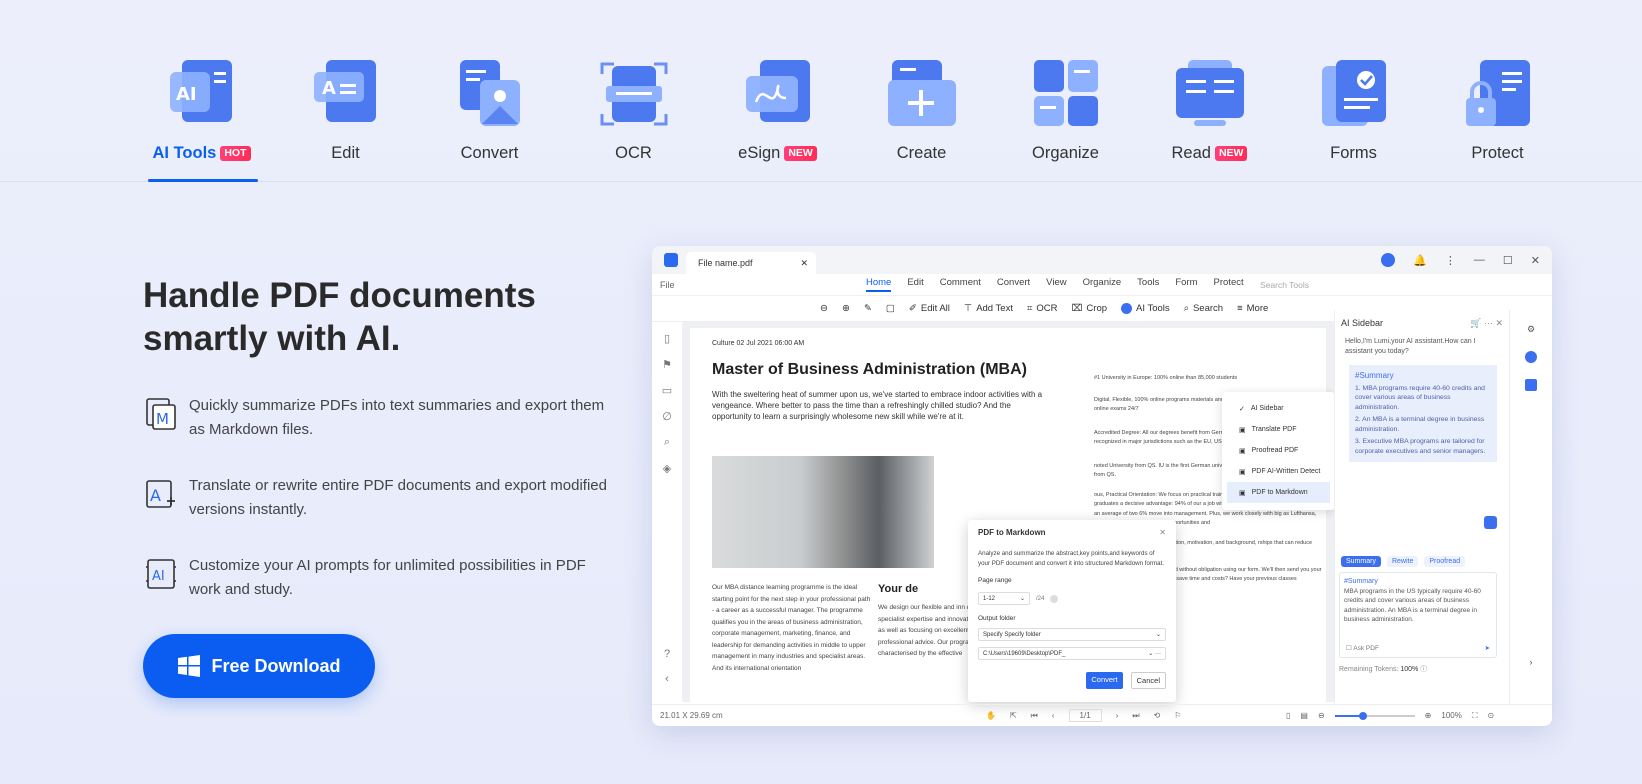 This screenshot has width=1642, height=784. What do you see at coordinates (890, 308) in the screenshot?
I see `shape-icon: ▢` at bounding box center [890, 308].